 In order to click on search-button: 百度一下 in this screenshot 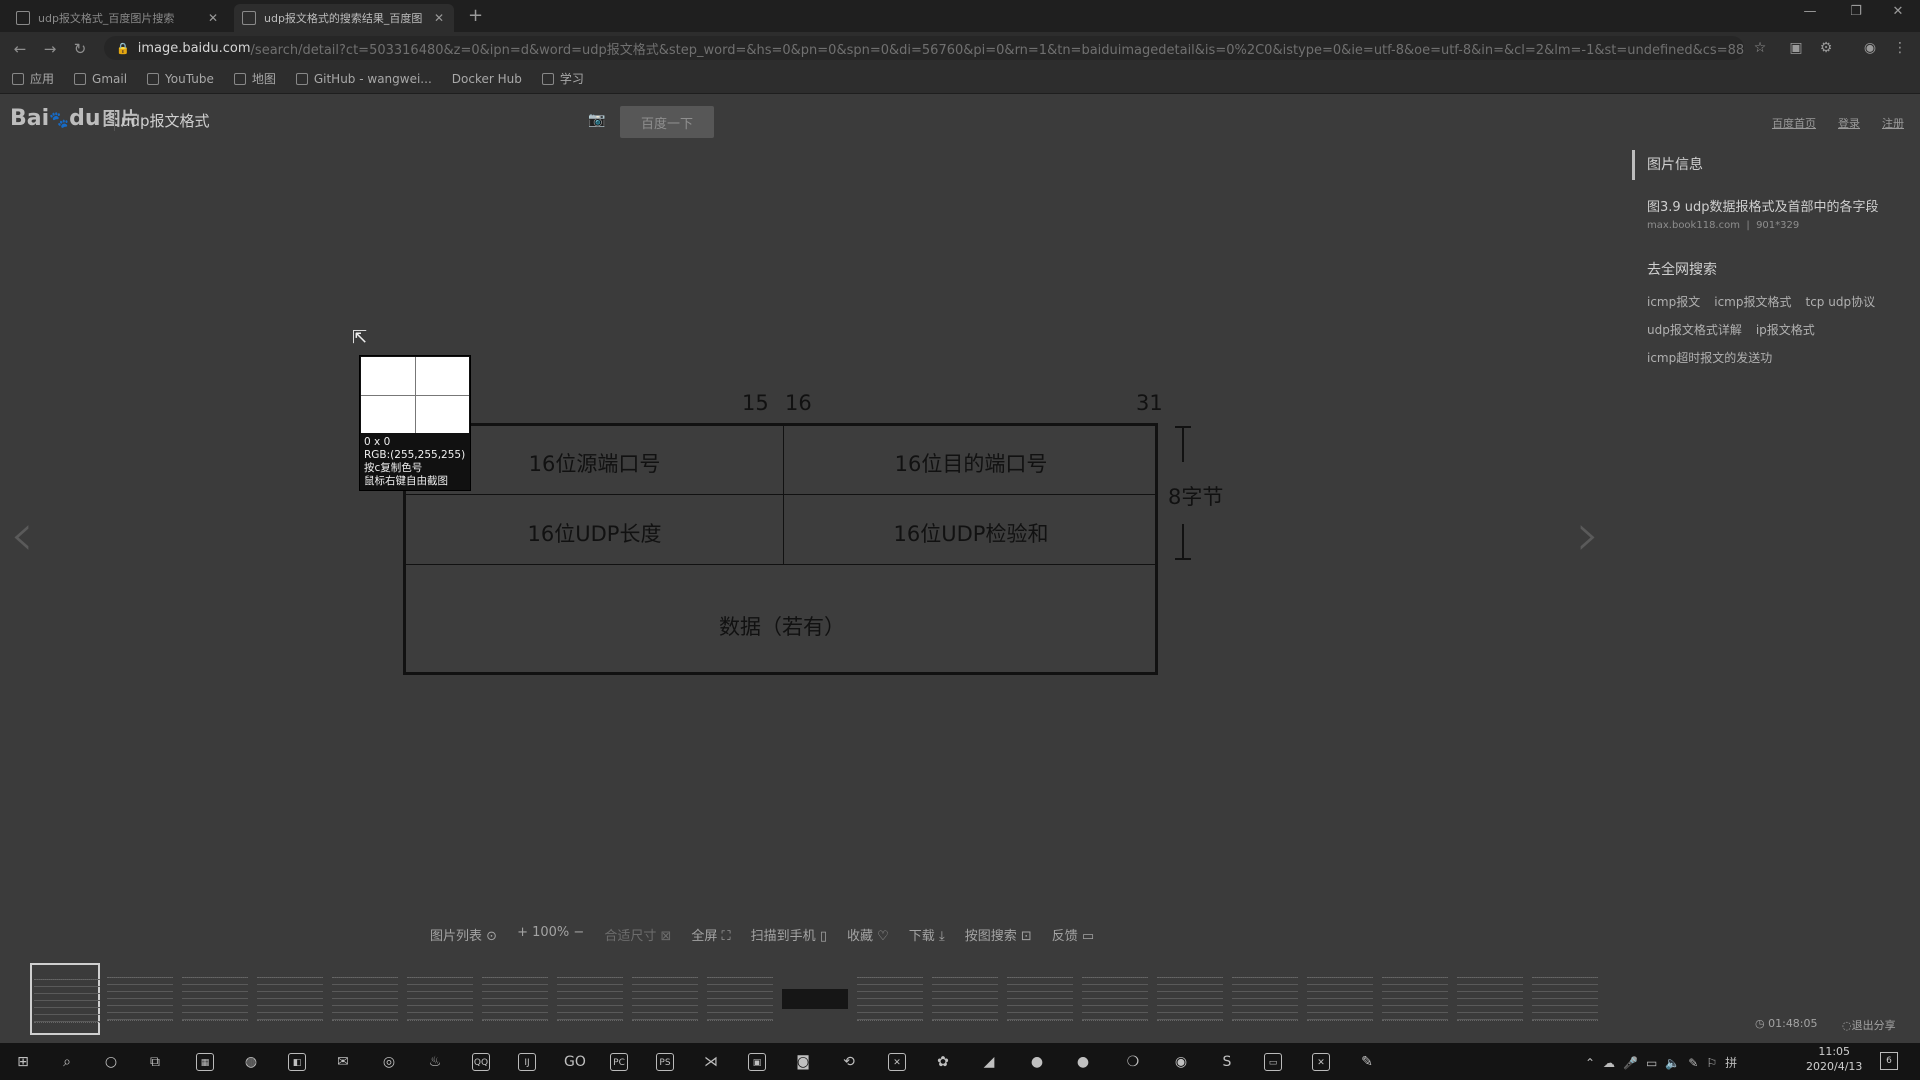, I will do `click(667, 122)`.